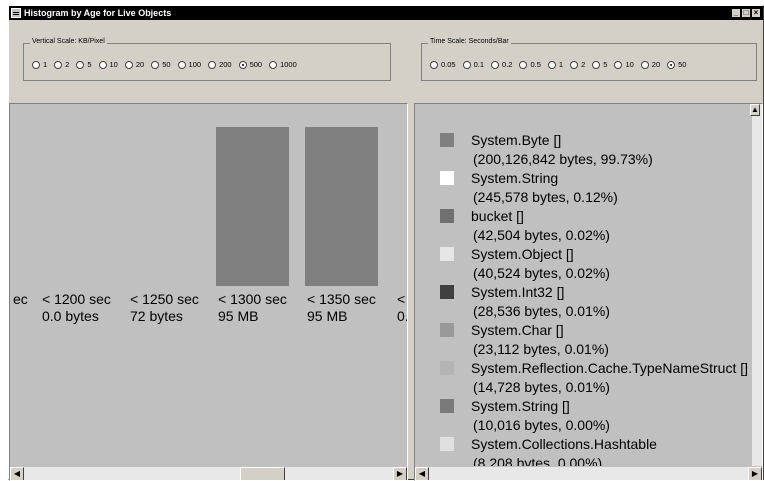 The image size is (764, 481). Describe the element at coordinates (520, 406) in the screenshot. I see `legend-type-name: System.String []` at that location.